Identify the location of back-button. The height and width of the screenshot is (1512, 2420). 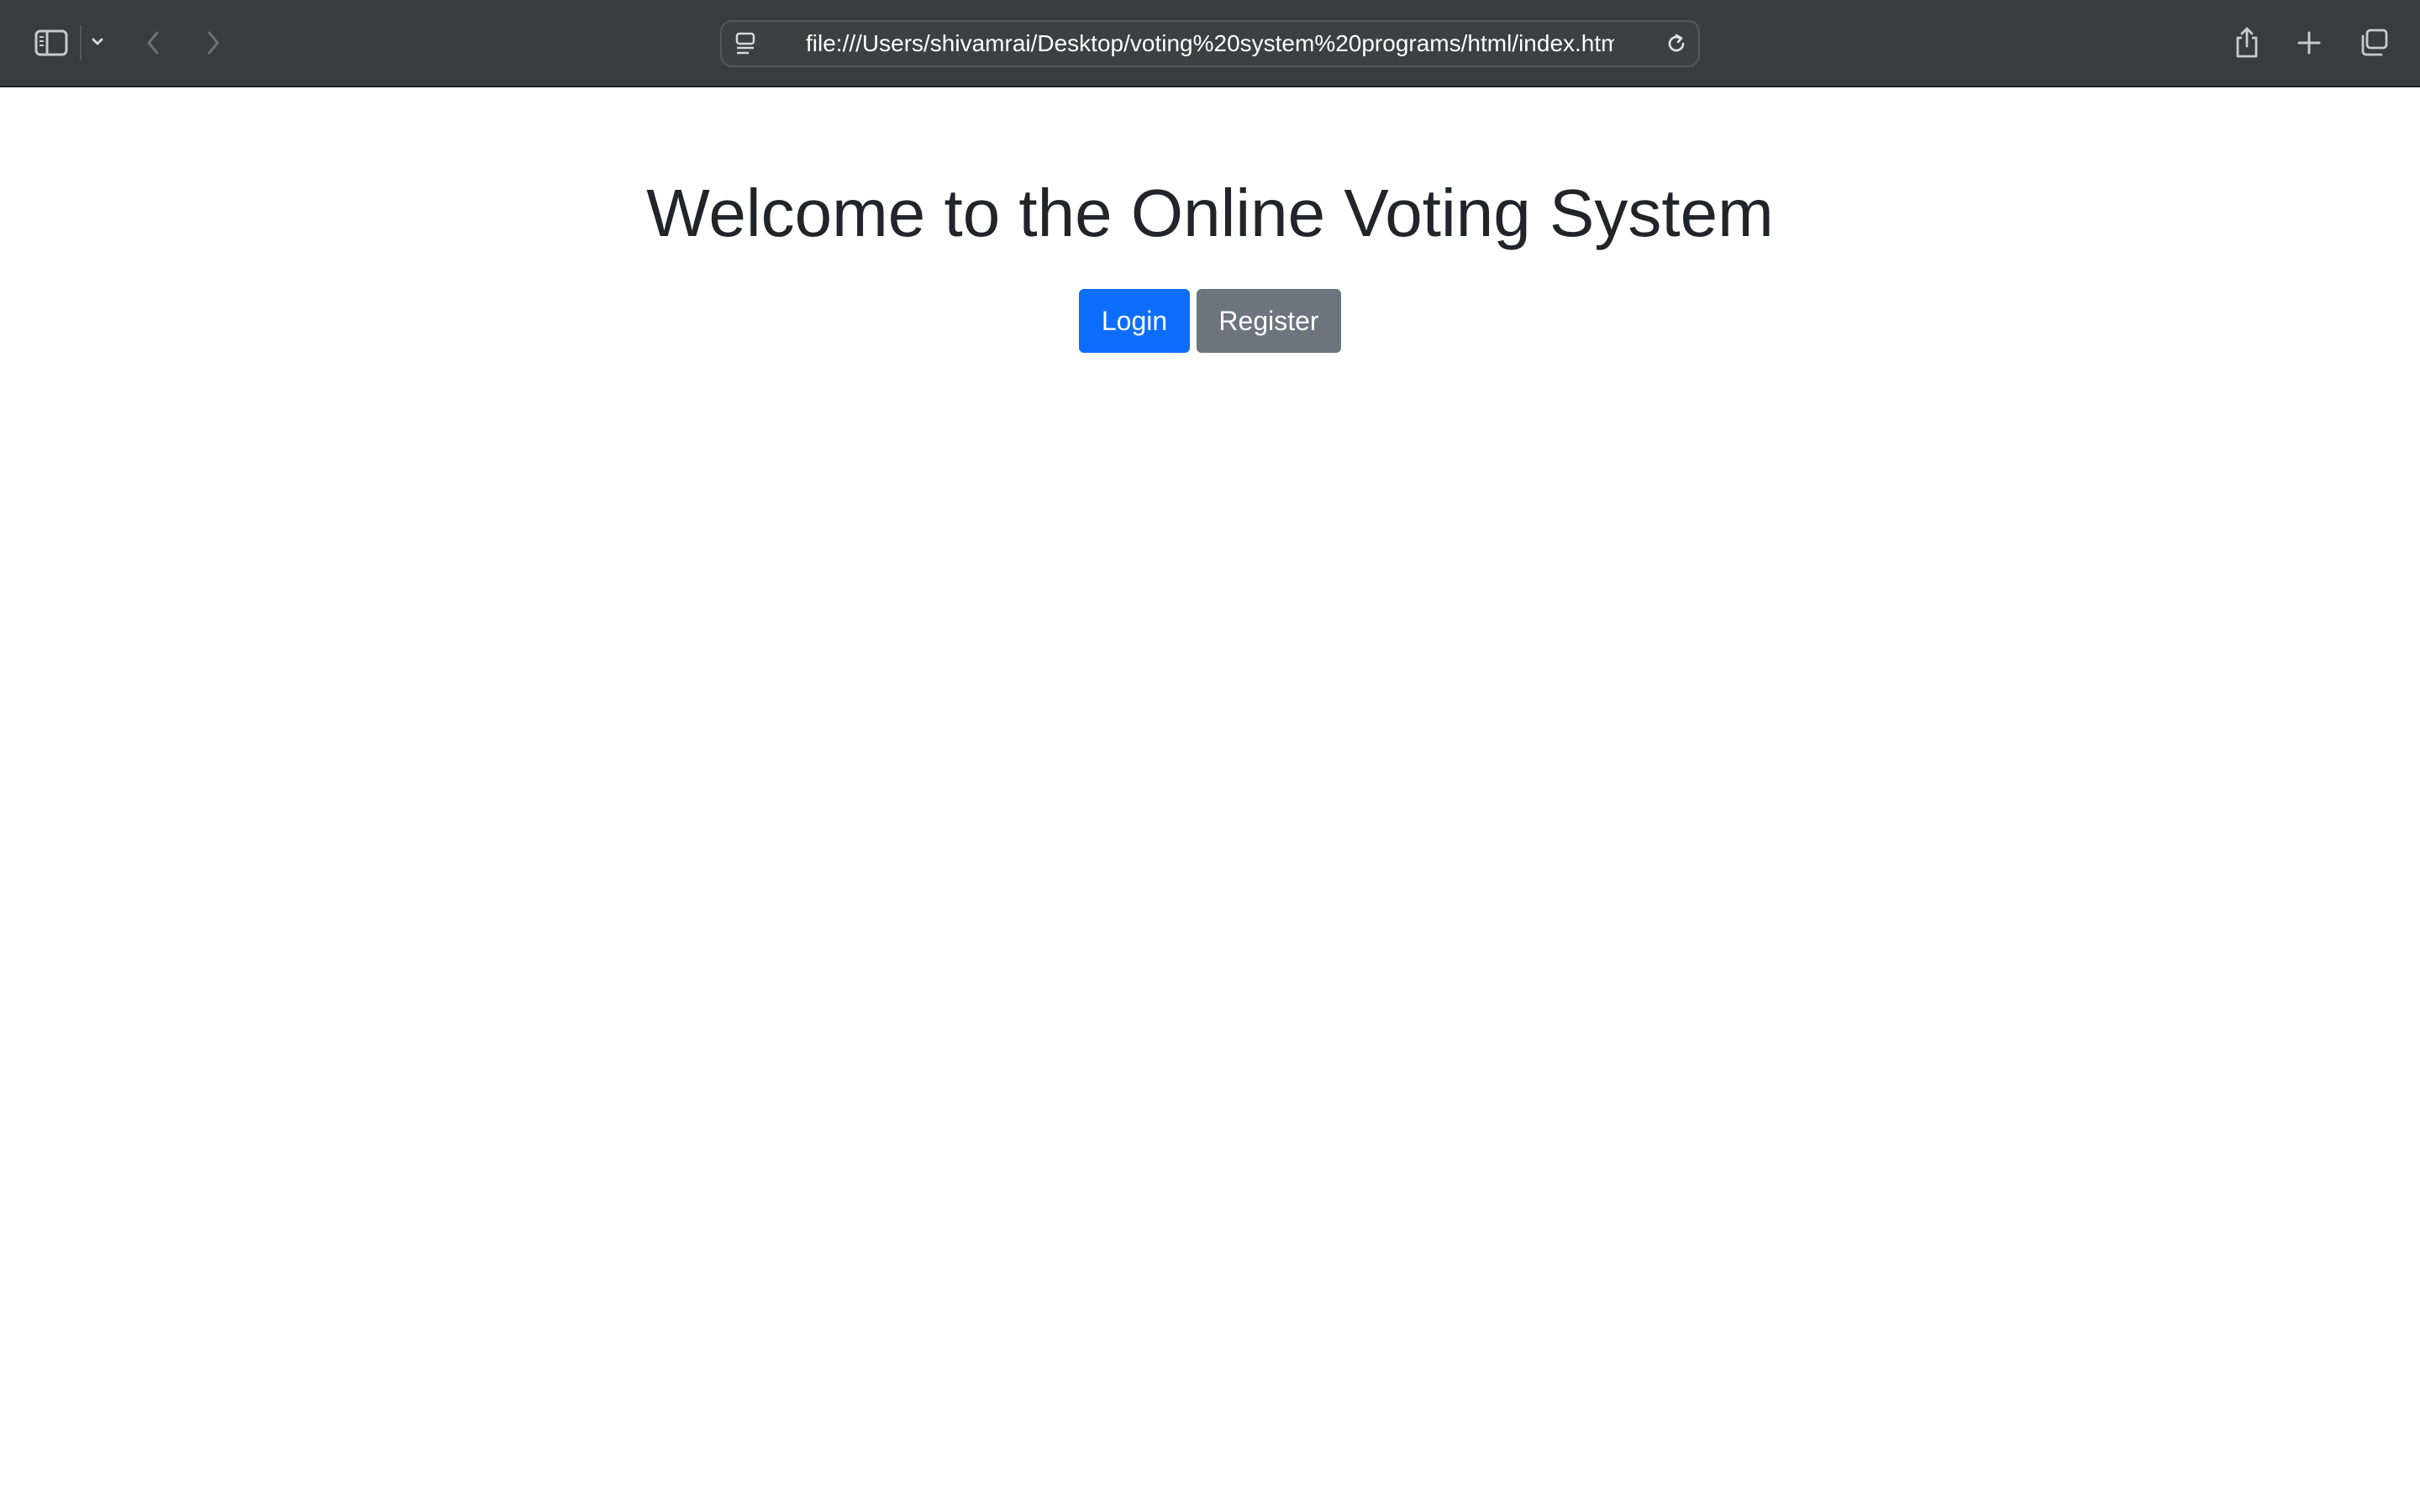
(153, 42).